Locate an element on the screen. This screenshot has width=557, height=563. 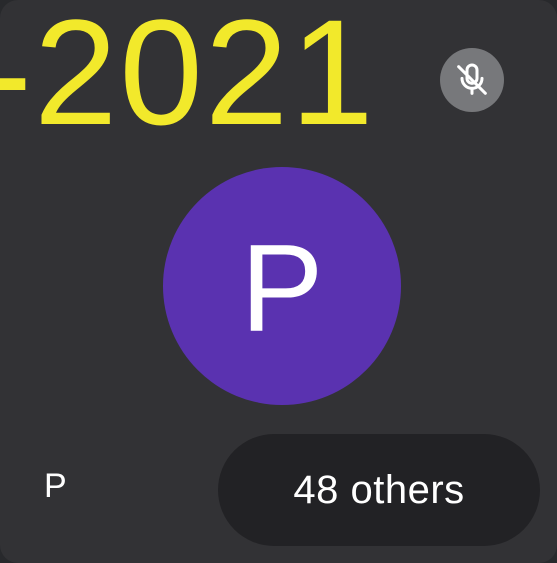
avatar-initial: P is located at coordinates (282, 289).